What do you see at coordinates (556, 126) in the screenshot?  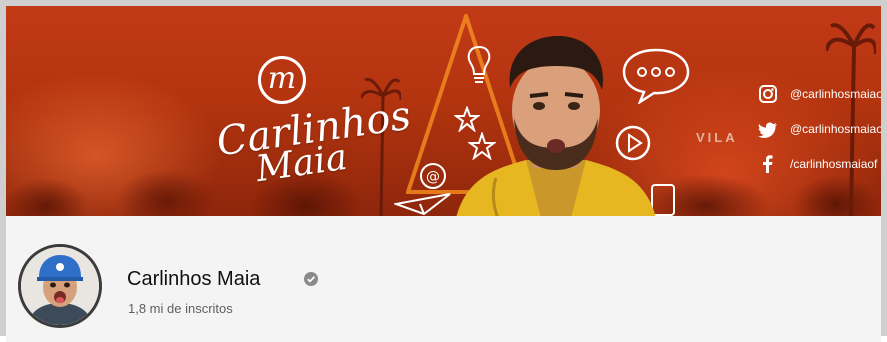 I see `banner-person-photo` at bounding box center [556, 126].